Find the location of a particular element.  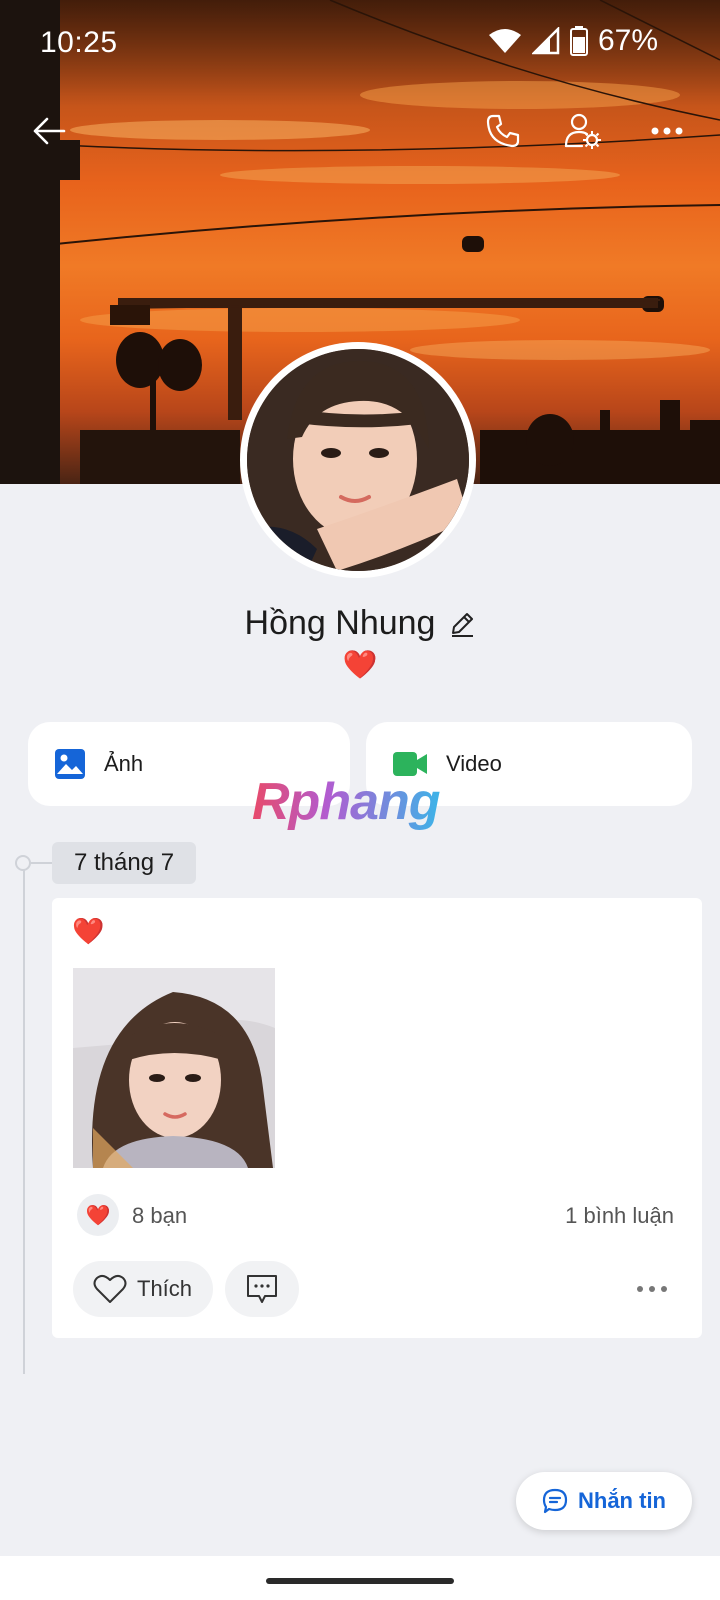

post-photo is located at coordinates (174, 1068).